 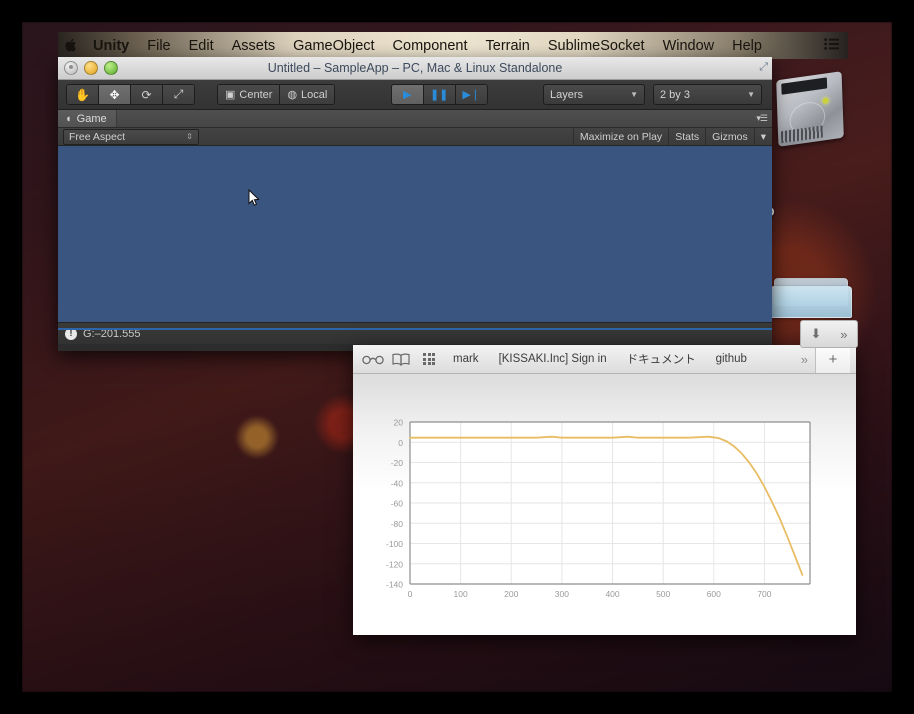 I want to click on rotate-tool-icon: ⟳, so click(x=147, y=94).